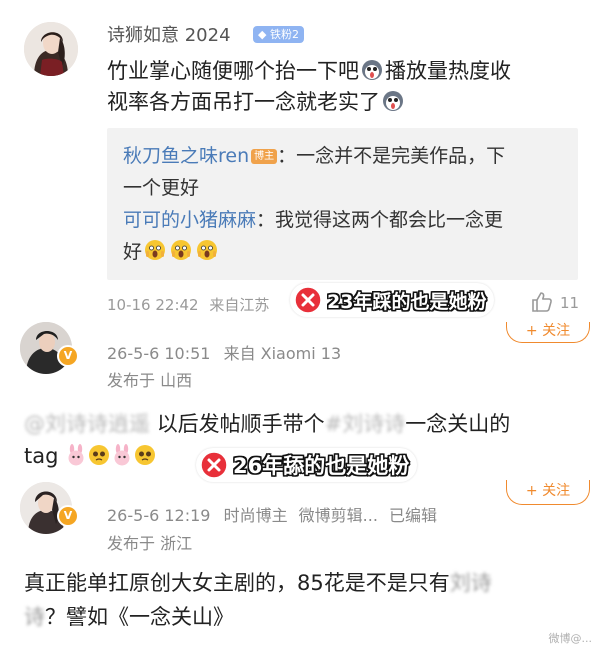 The image size is (600, 650). I want to click on avatar-portrait-icon, so click(51, 49).